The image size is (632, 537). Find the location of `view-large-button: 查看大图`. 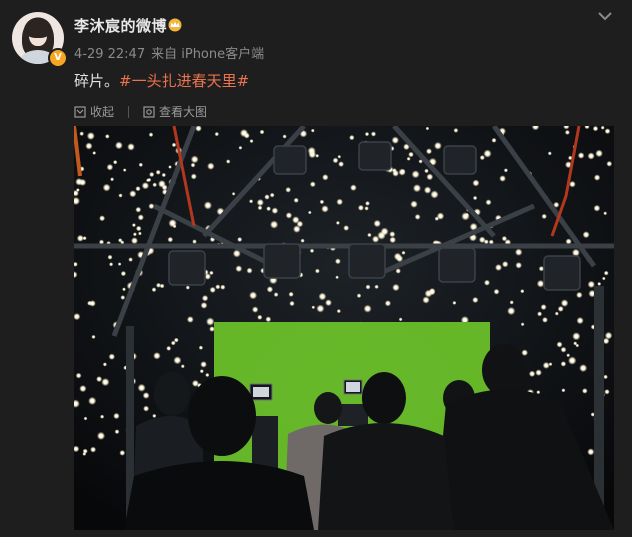

view-large-button: 查看大图 is located at coordinates (175, 111).